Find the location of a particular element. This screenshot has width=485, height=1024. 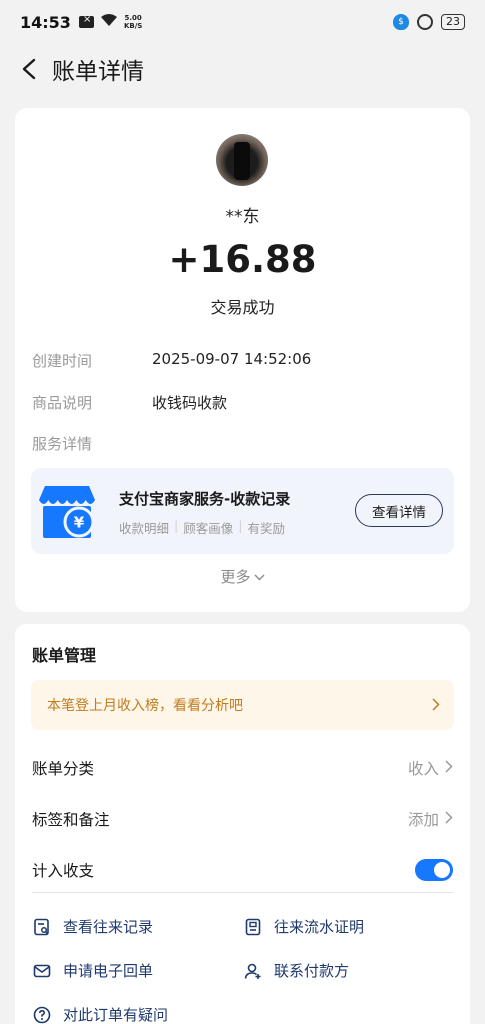

status-right-icons: $ 23 is located at coordinates (429, 22).